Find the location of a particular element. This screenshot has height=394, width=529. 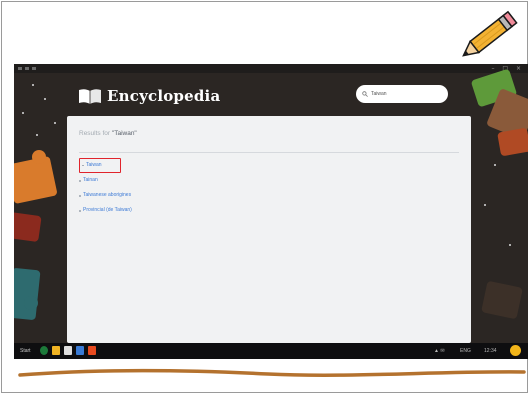

clock: 12:34 is located at coordinates (490, 351).